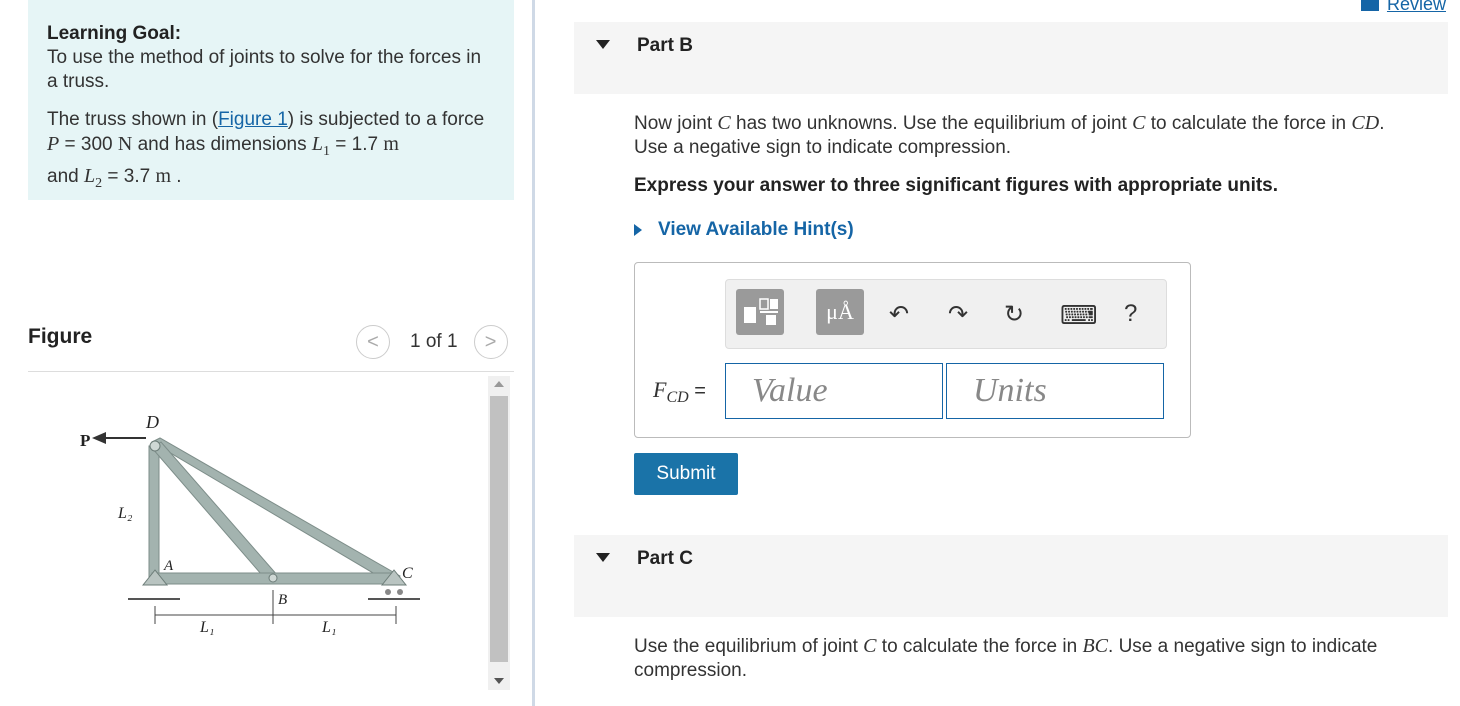 The image size is (1460, 706). Describe the element at coordinates (724, 123) in the screenshot. I see `q-b-c1: C` at that location.